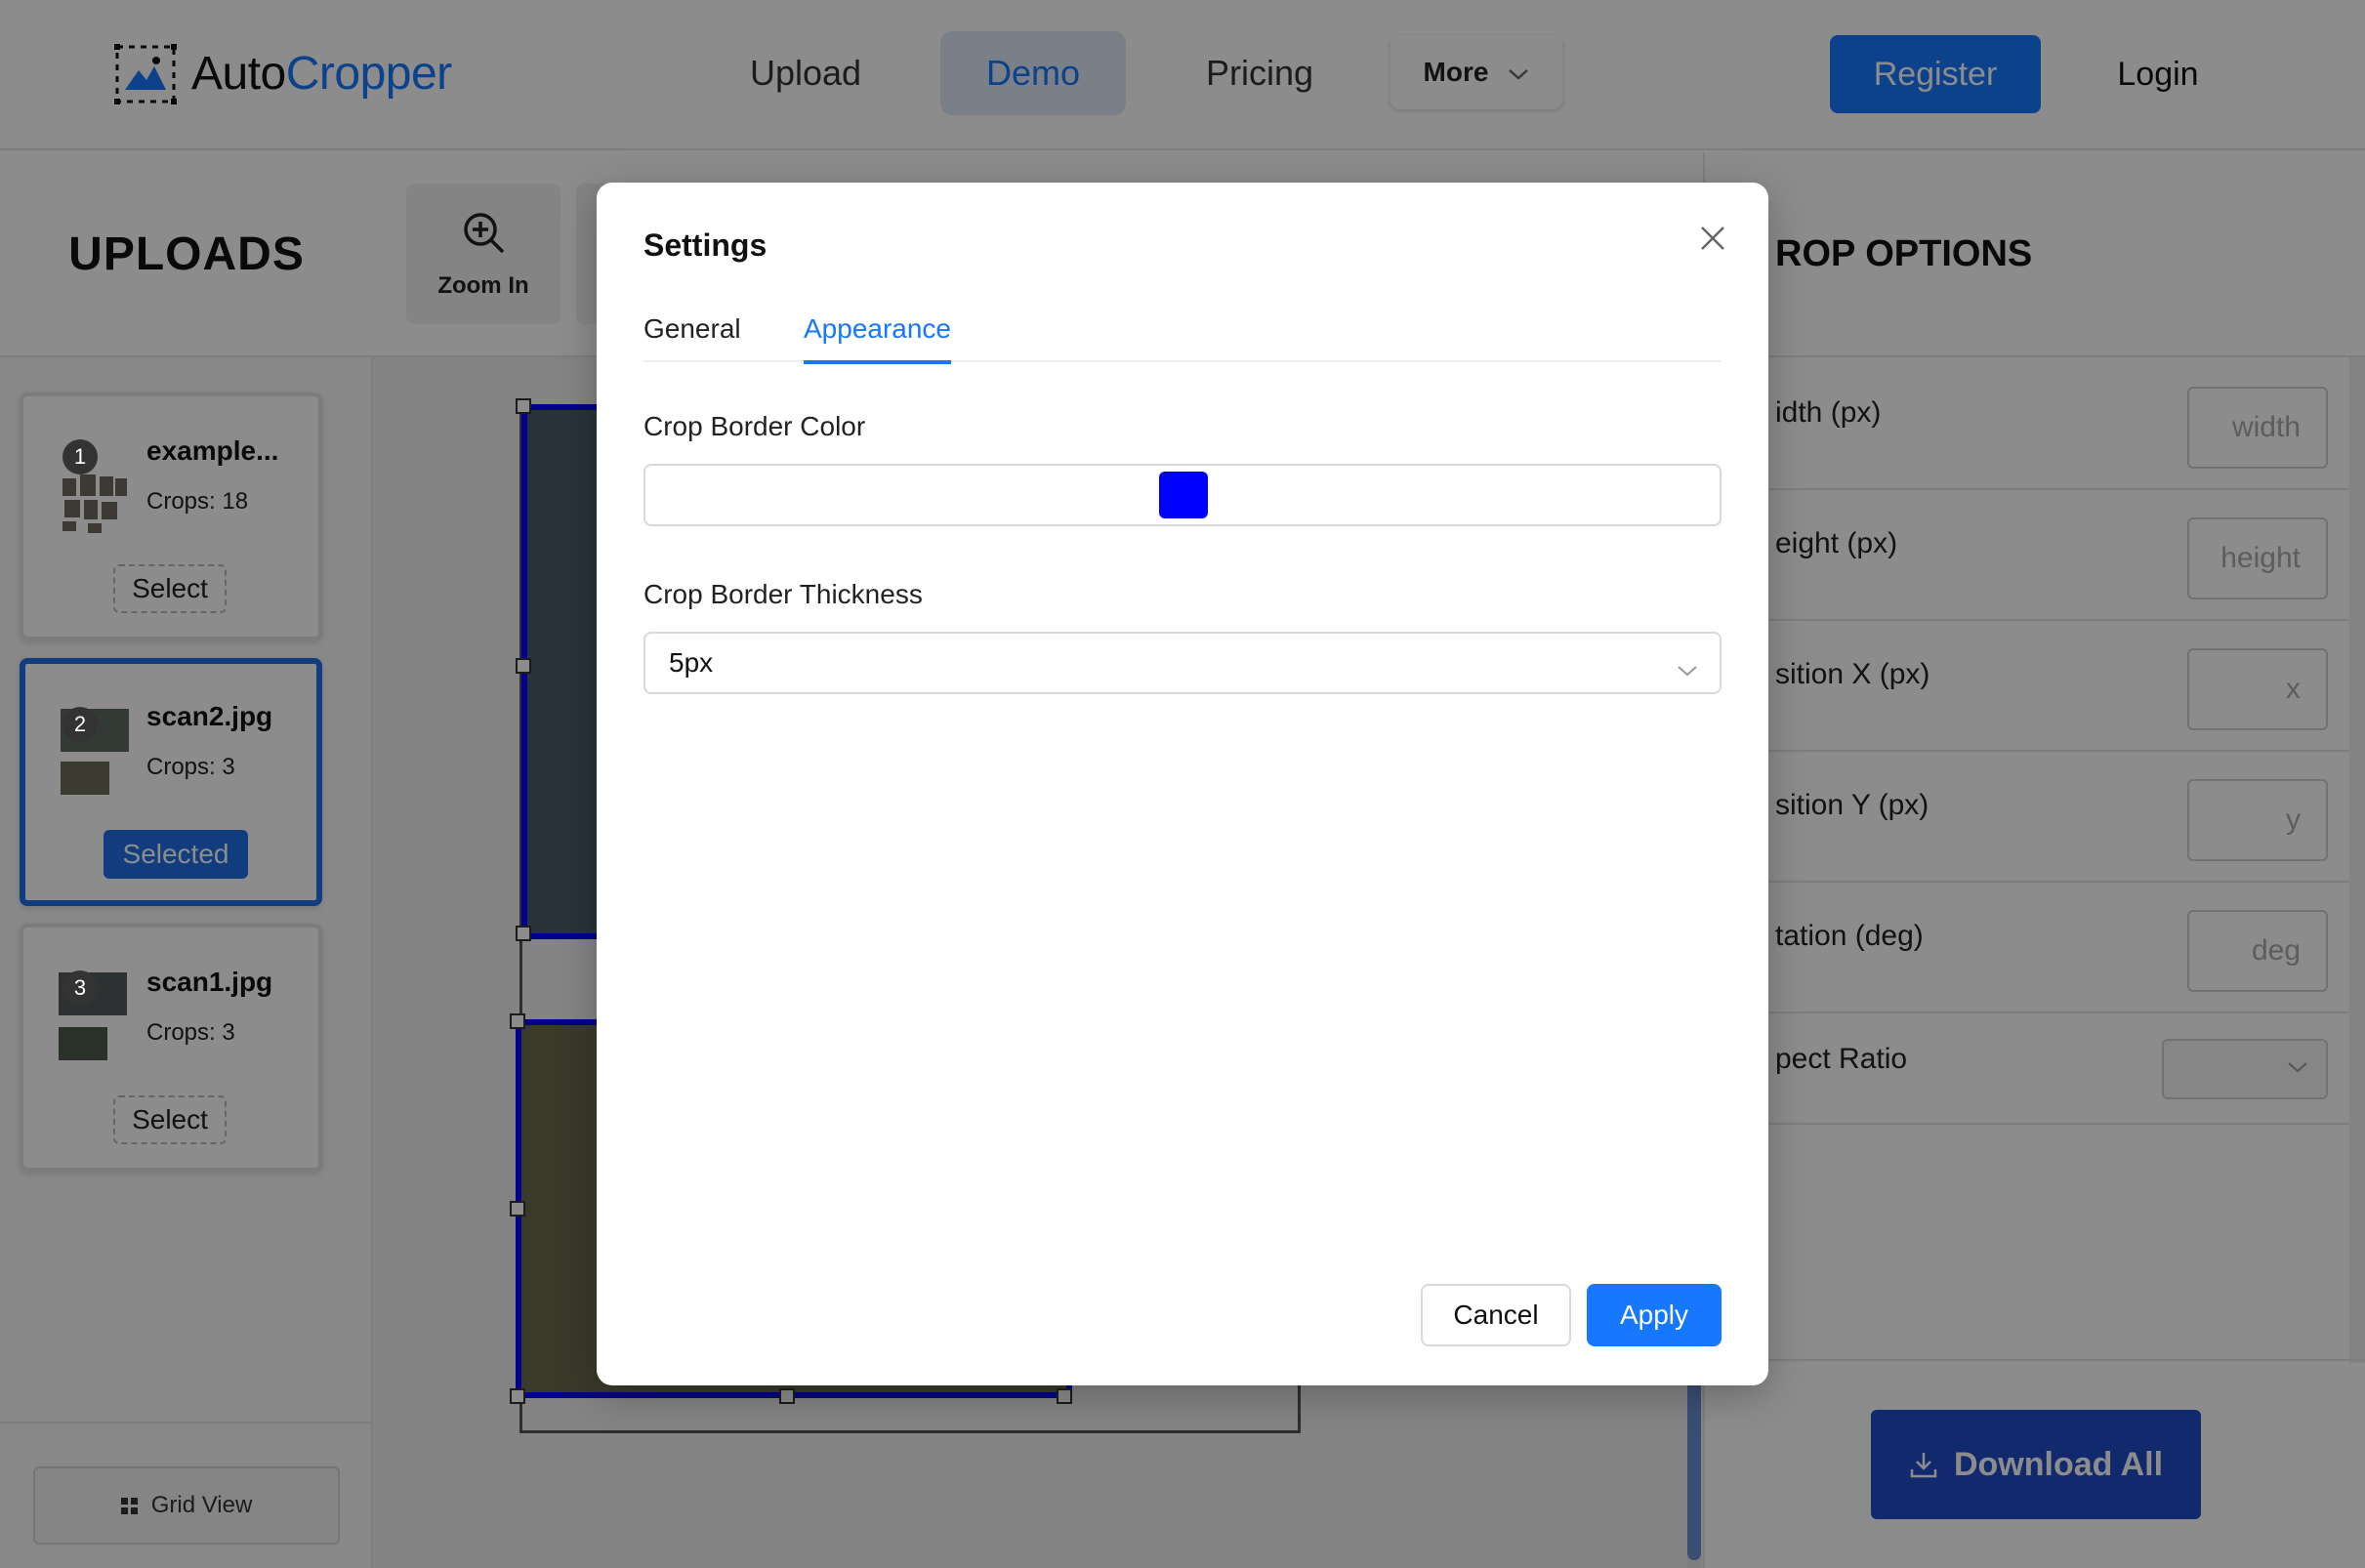 This screenshot has height=1568, width=2365. I want to click on settings-tabs: General Appearance, so click(1182, 334).